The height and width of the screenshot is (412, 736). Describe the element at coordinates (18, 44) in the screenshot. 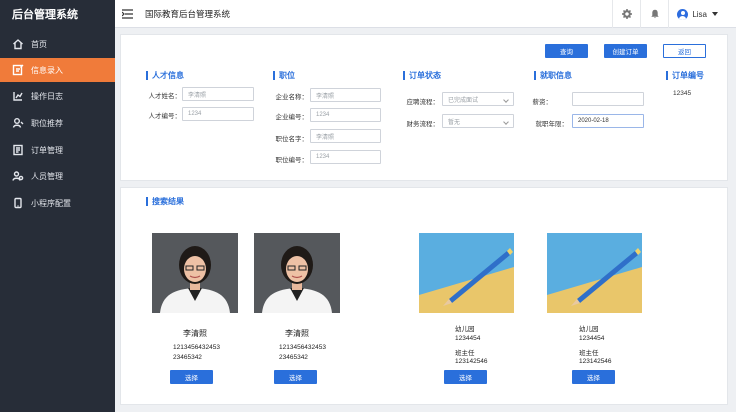

I see `home-icon` at that location.